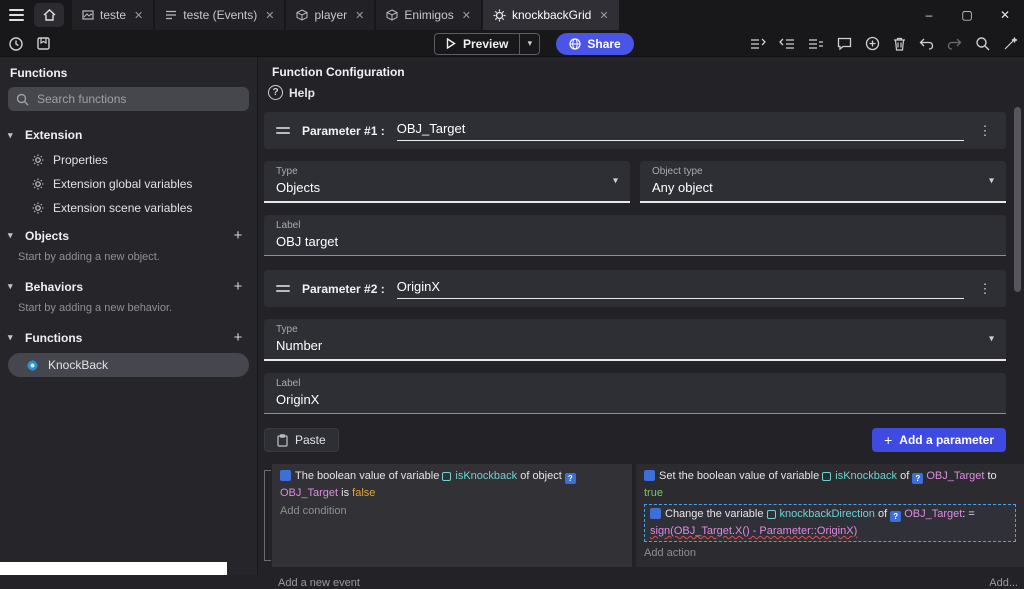 The image size is (1024, 589). I want to click on scene-icon, so click(88, 15).